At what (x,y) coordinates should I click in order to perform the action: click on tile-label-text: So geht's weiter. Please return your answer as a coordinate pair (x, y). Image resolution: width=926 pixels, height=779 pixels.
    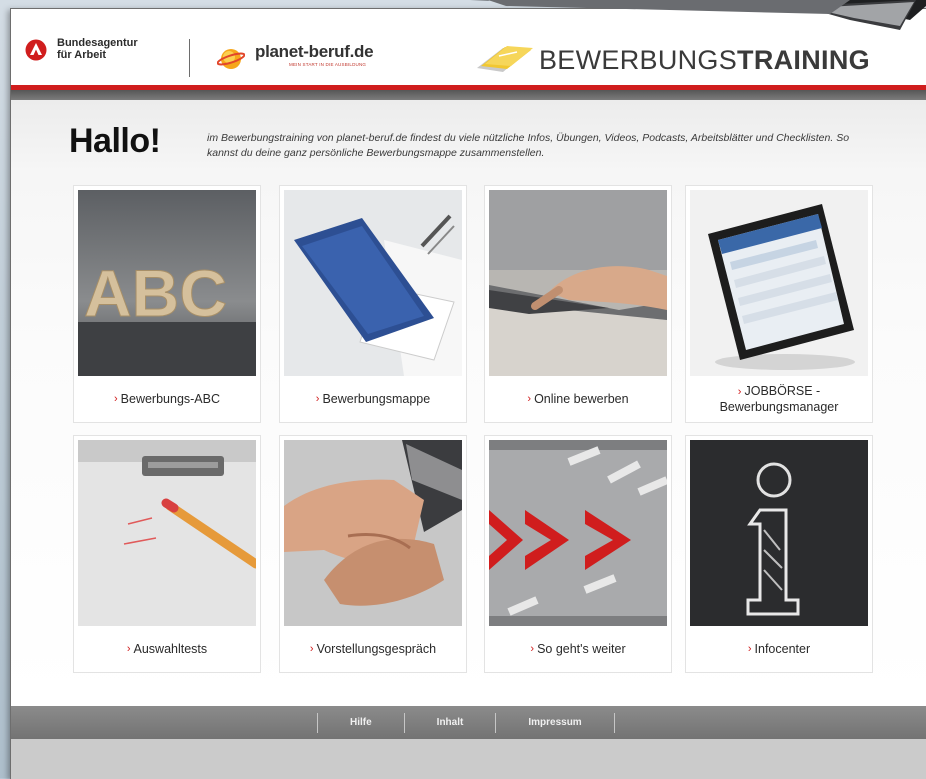
    Looking at the image, I should click on (581, 648).